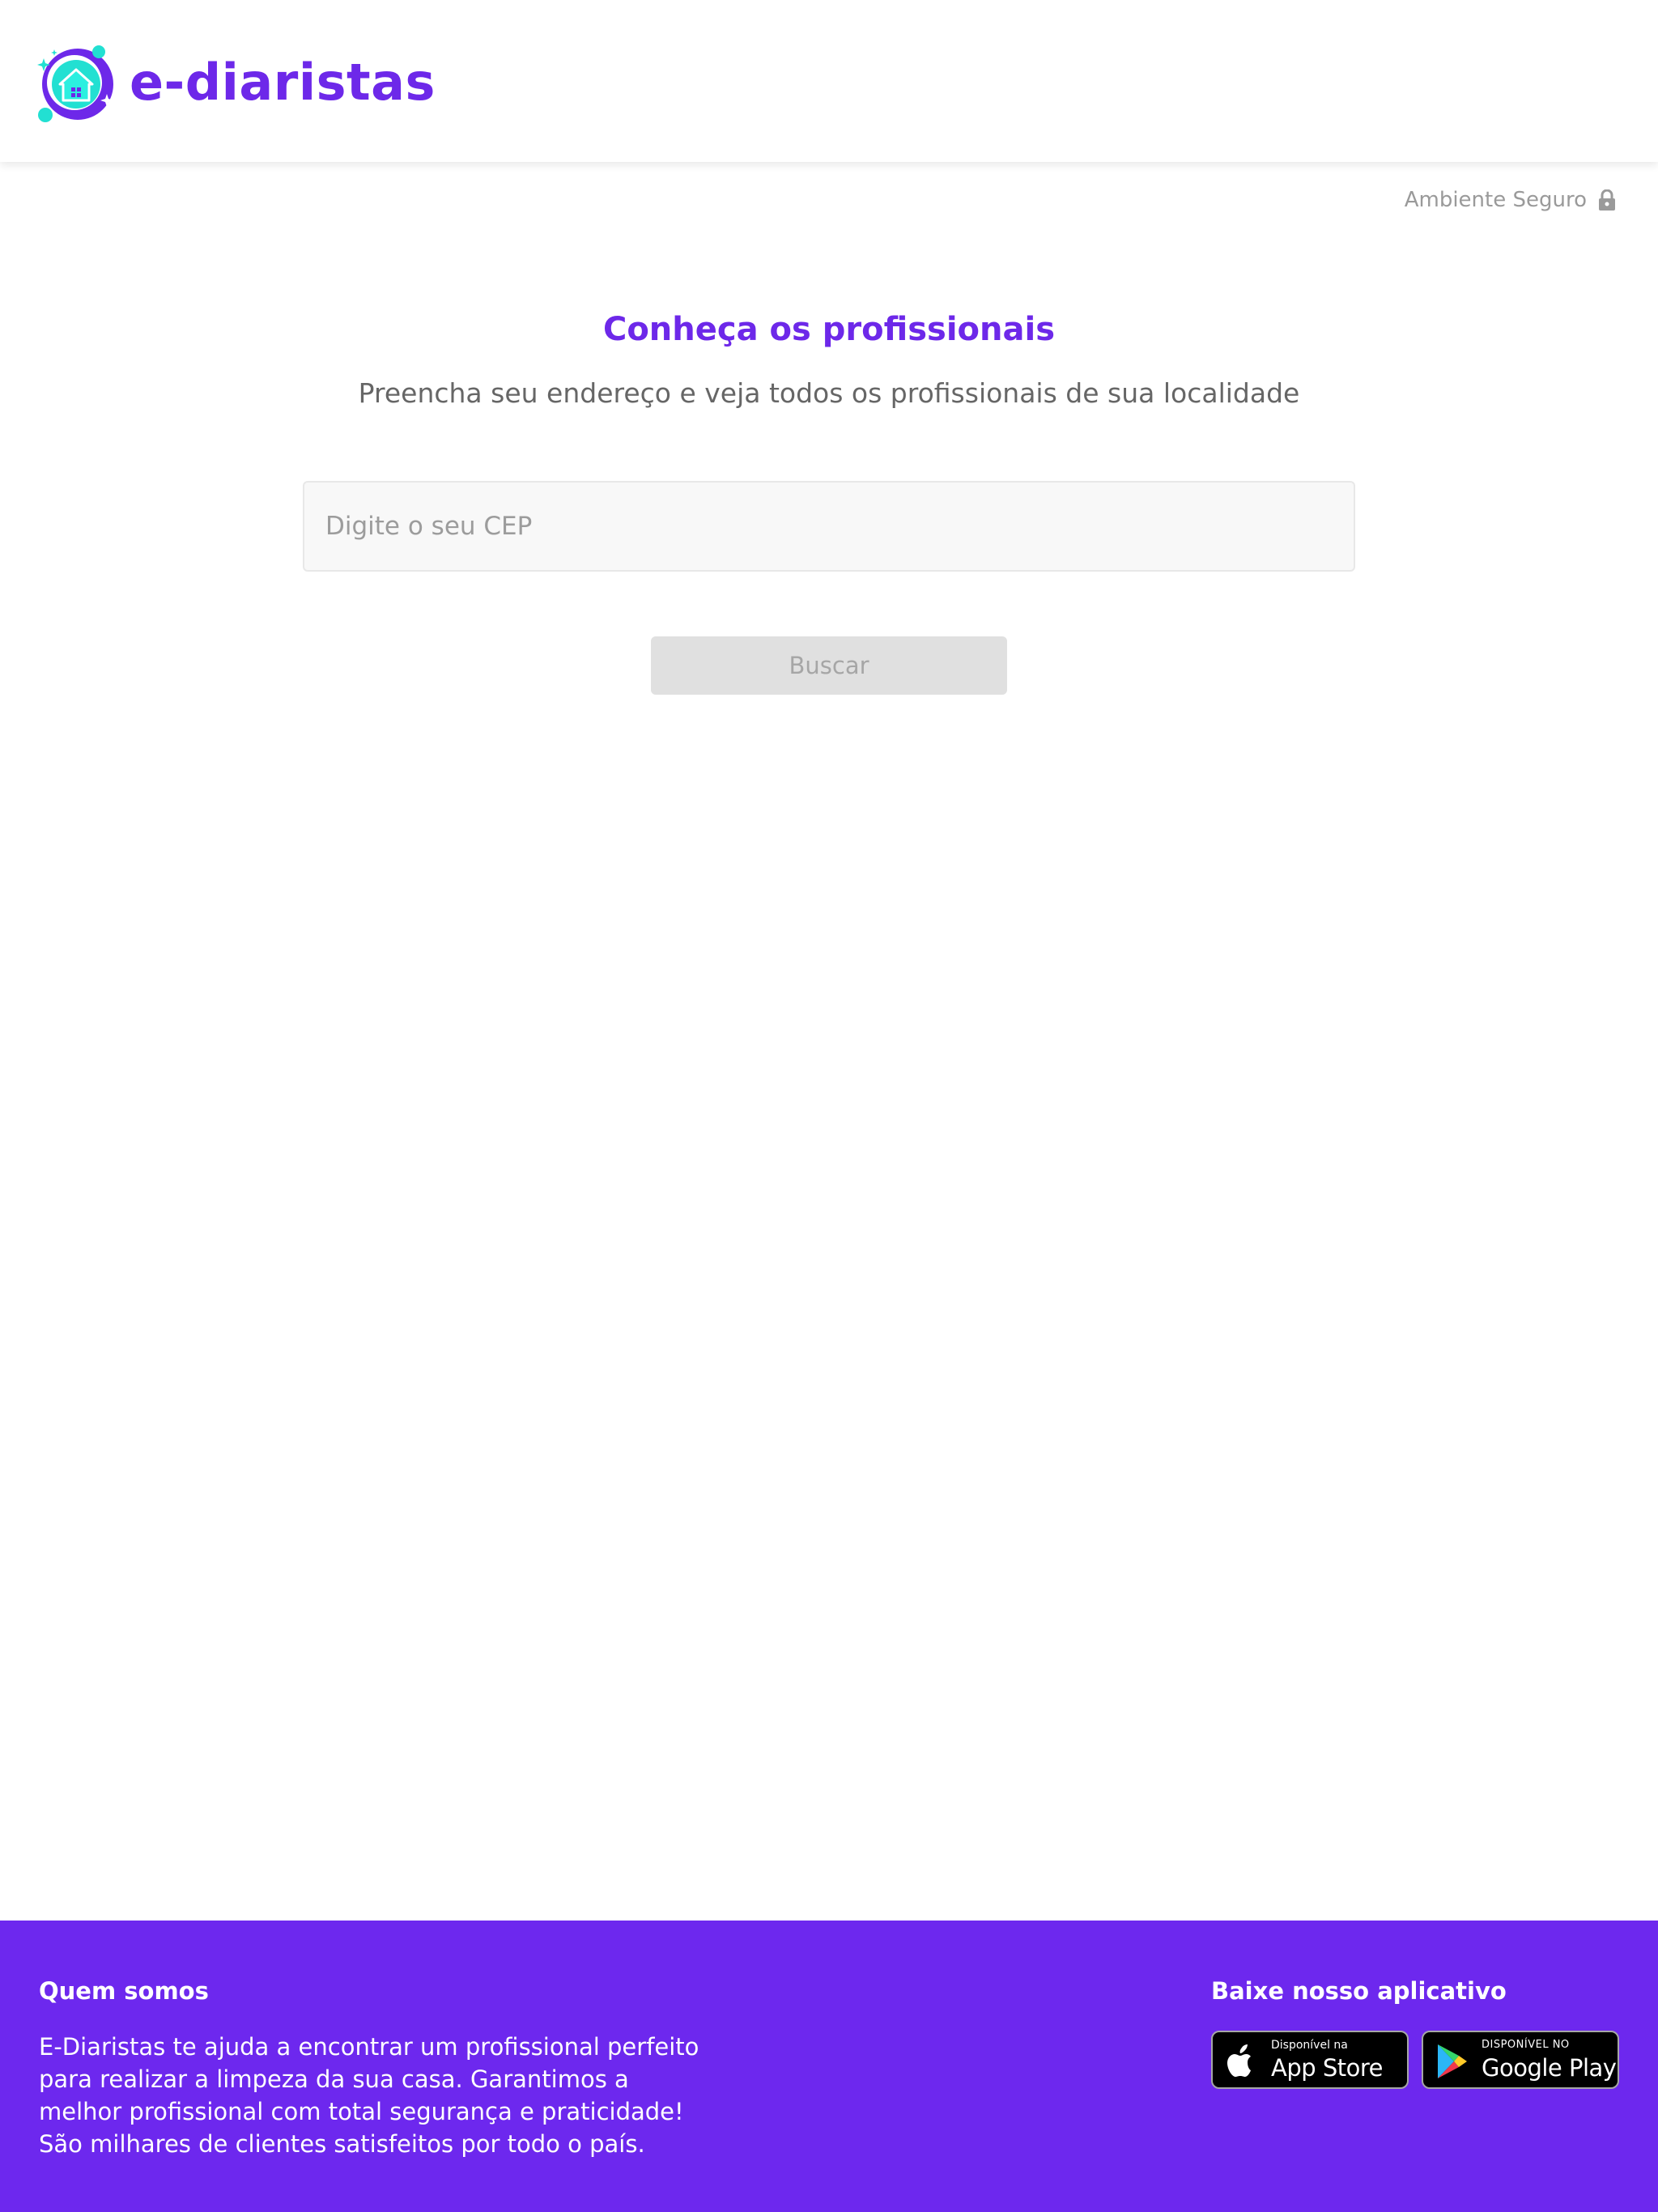  Describe the element at coordinates (829, 527) in the screenshot. I see `cep-input` at that location.